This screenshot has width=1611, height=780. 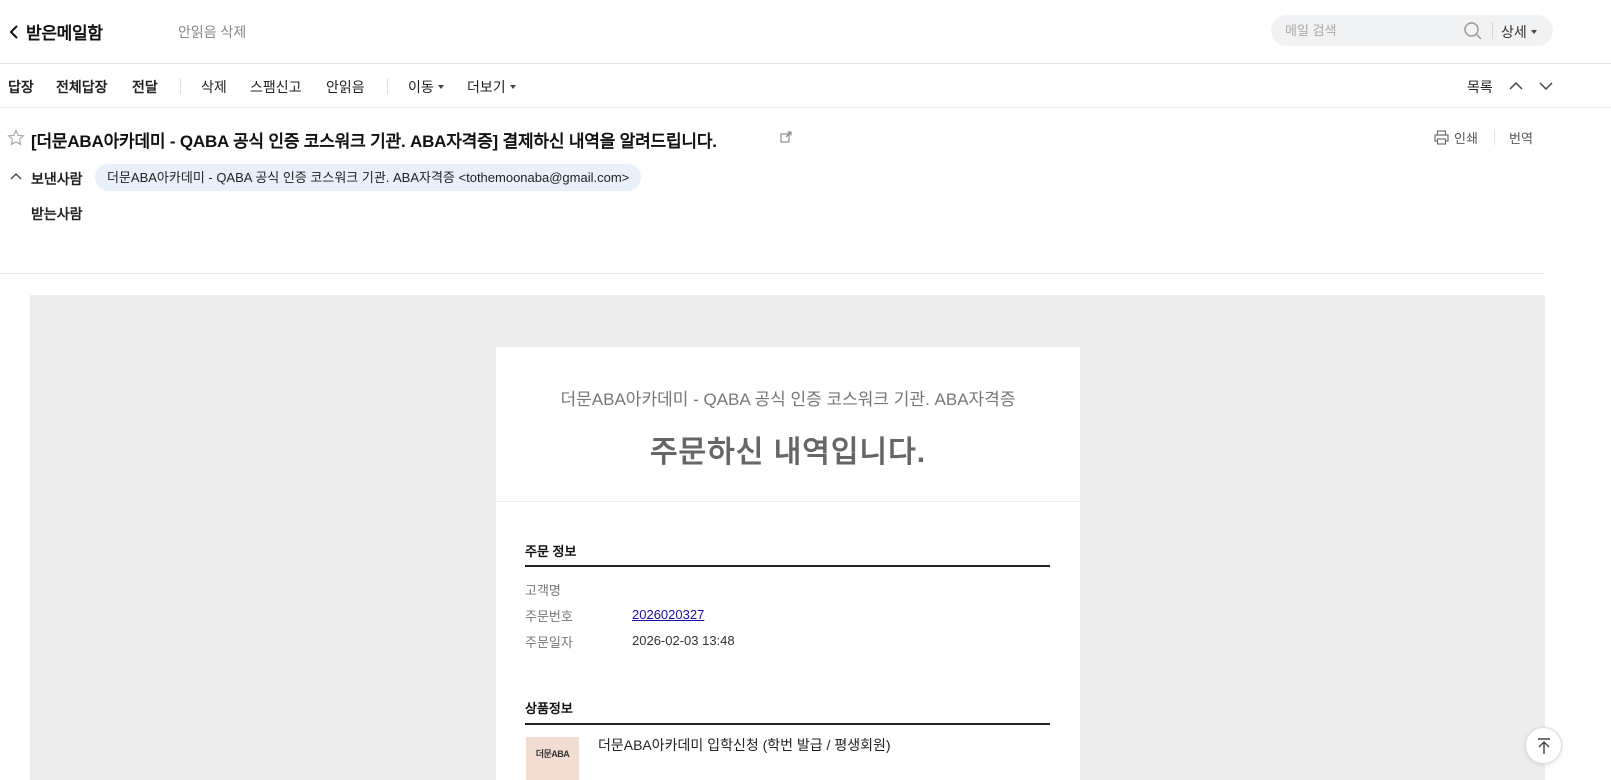 I want to click on more-dropdown: 더보기, so click(x=491, y=87).